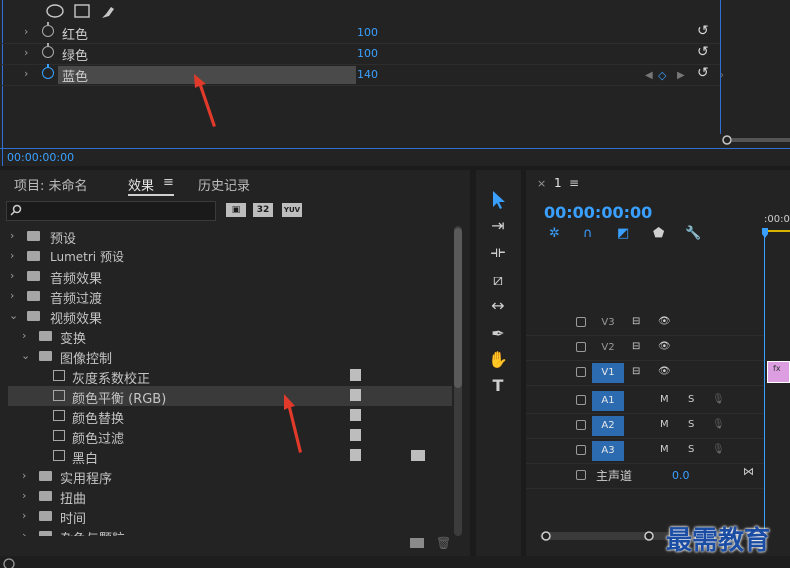 Image resolution: width=790 pixels, height=568 pixels. Describe the element at coordinates (458, 308) in the screenshot. I see `scrollbar-thumb` at that location.